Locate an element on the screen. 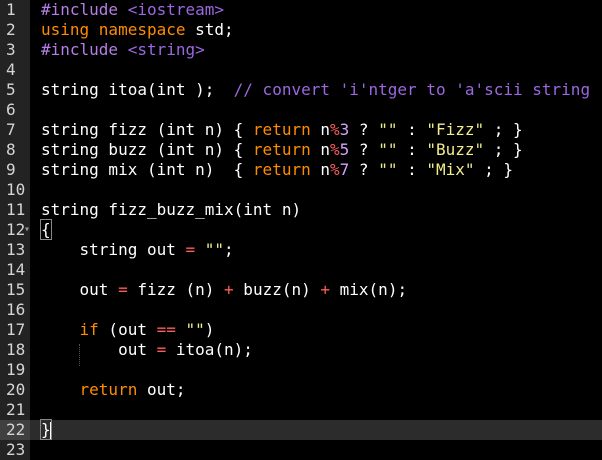 Image resolution: width=602 pixels, height=460 pixels. code-line: 15 out = fizz (n) + buzz(n) + mix(n); is located at coordinates (301, 290).